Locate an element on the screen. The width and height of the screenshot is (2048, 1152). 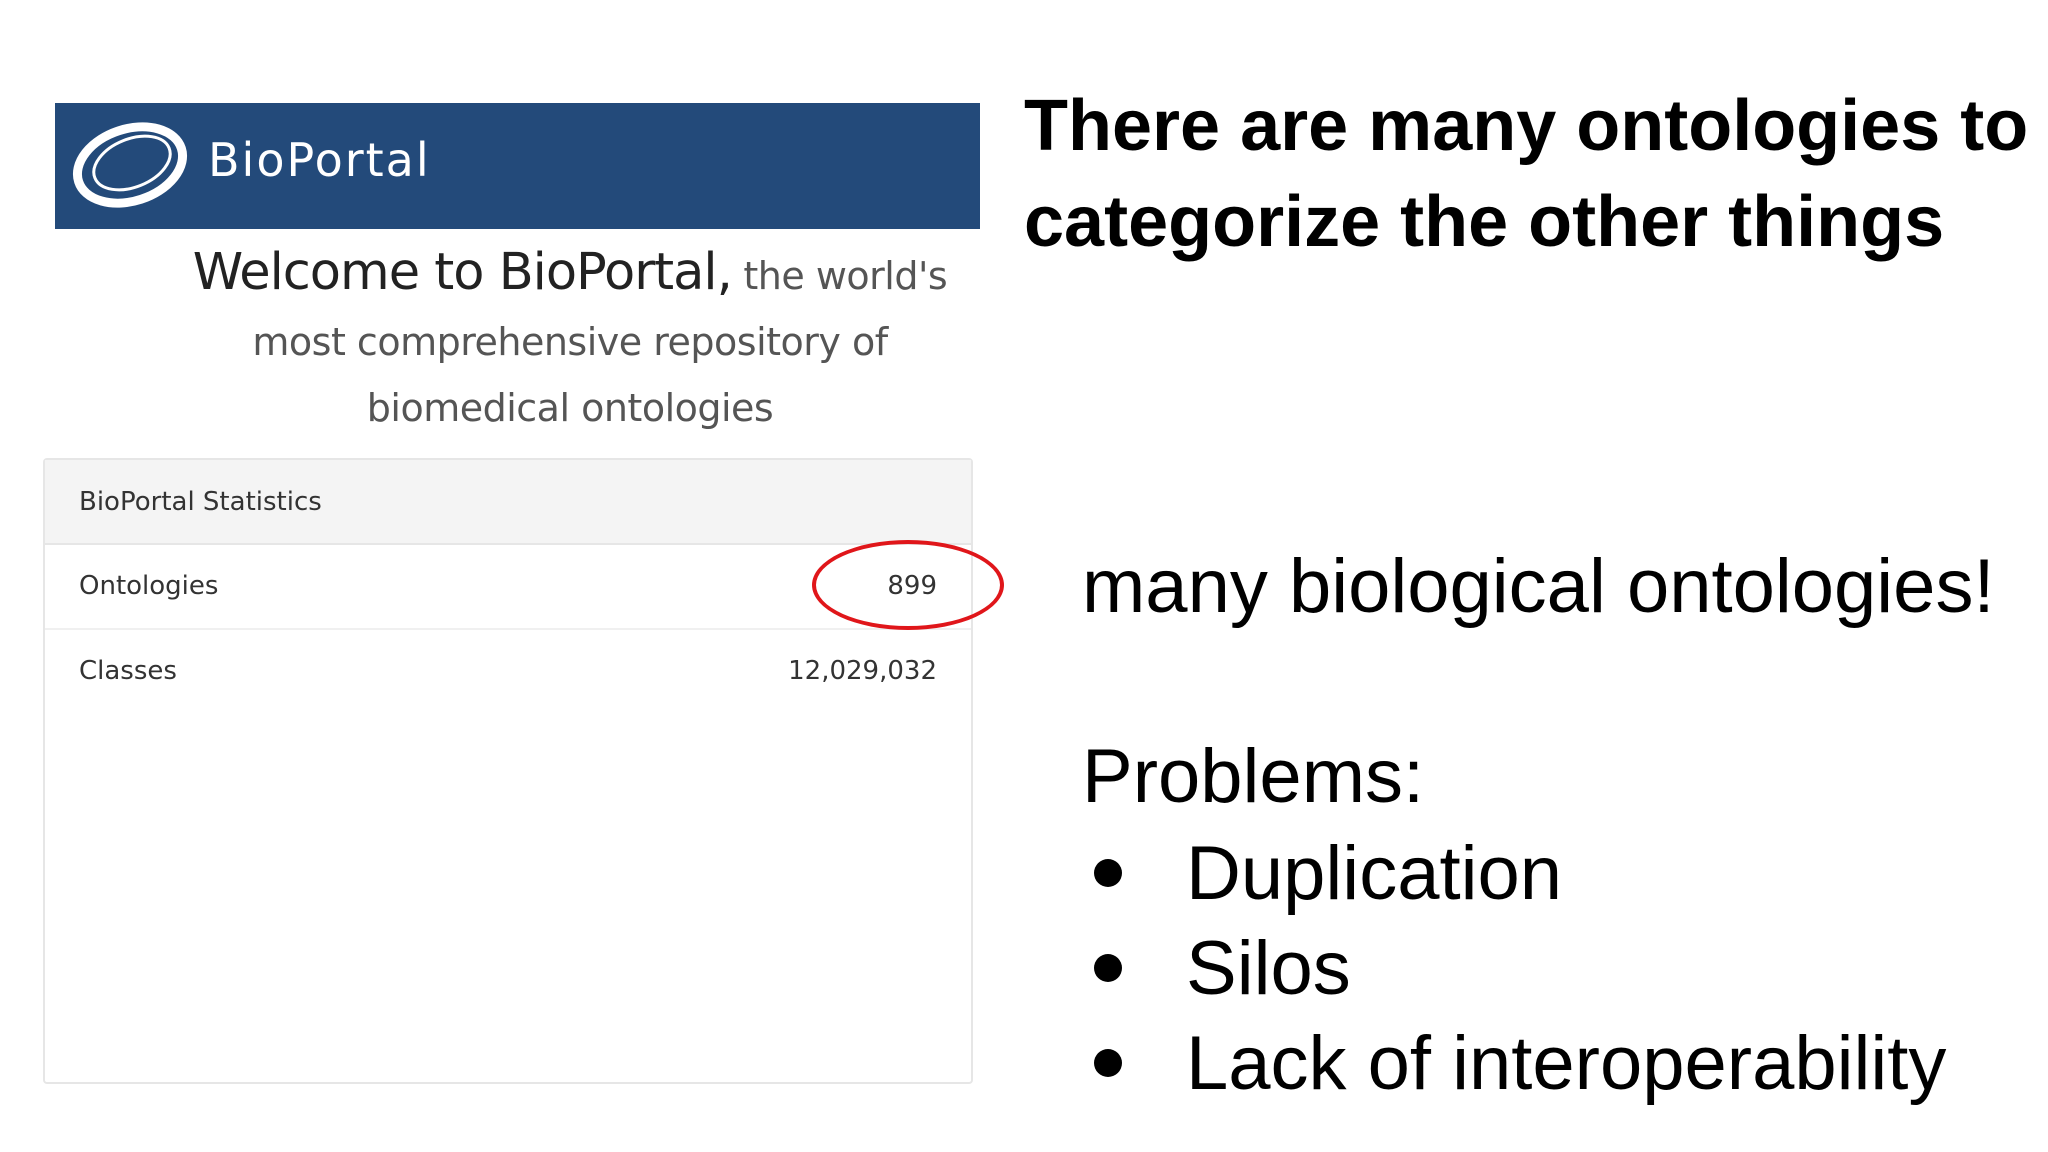
stat-value: 899 is located at coordinates (912, 586).